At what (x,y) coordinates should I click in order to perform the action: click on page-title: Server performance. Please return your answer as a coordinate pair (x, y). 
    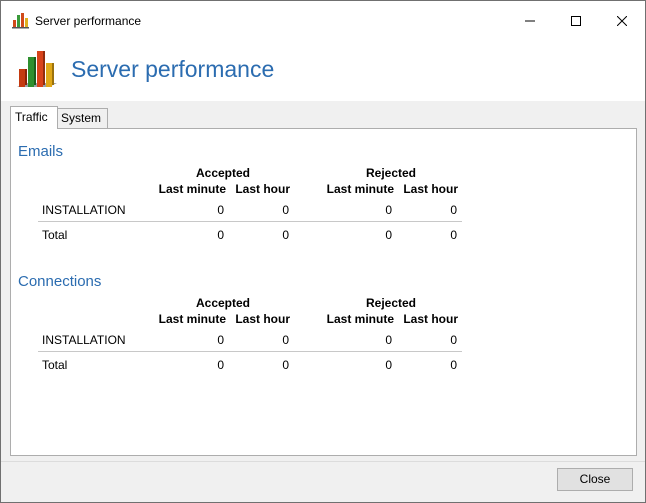
    Looking at the image, I should click on (173, 69).